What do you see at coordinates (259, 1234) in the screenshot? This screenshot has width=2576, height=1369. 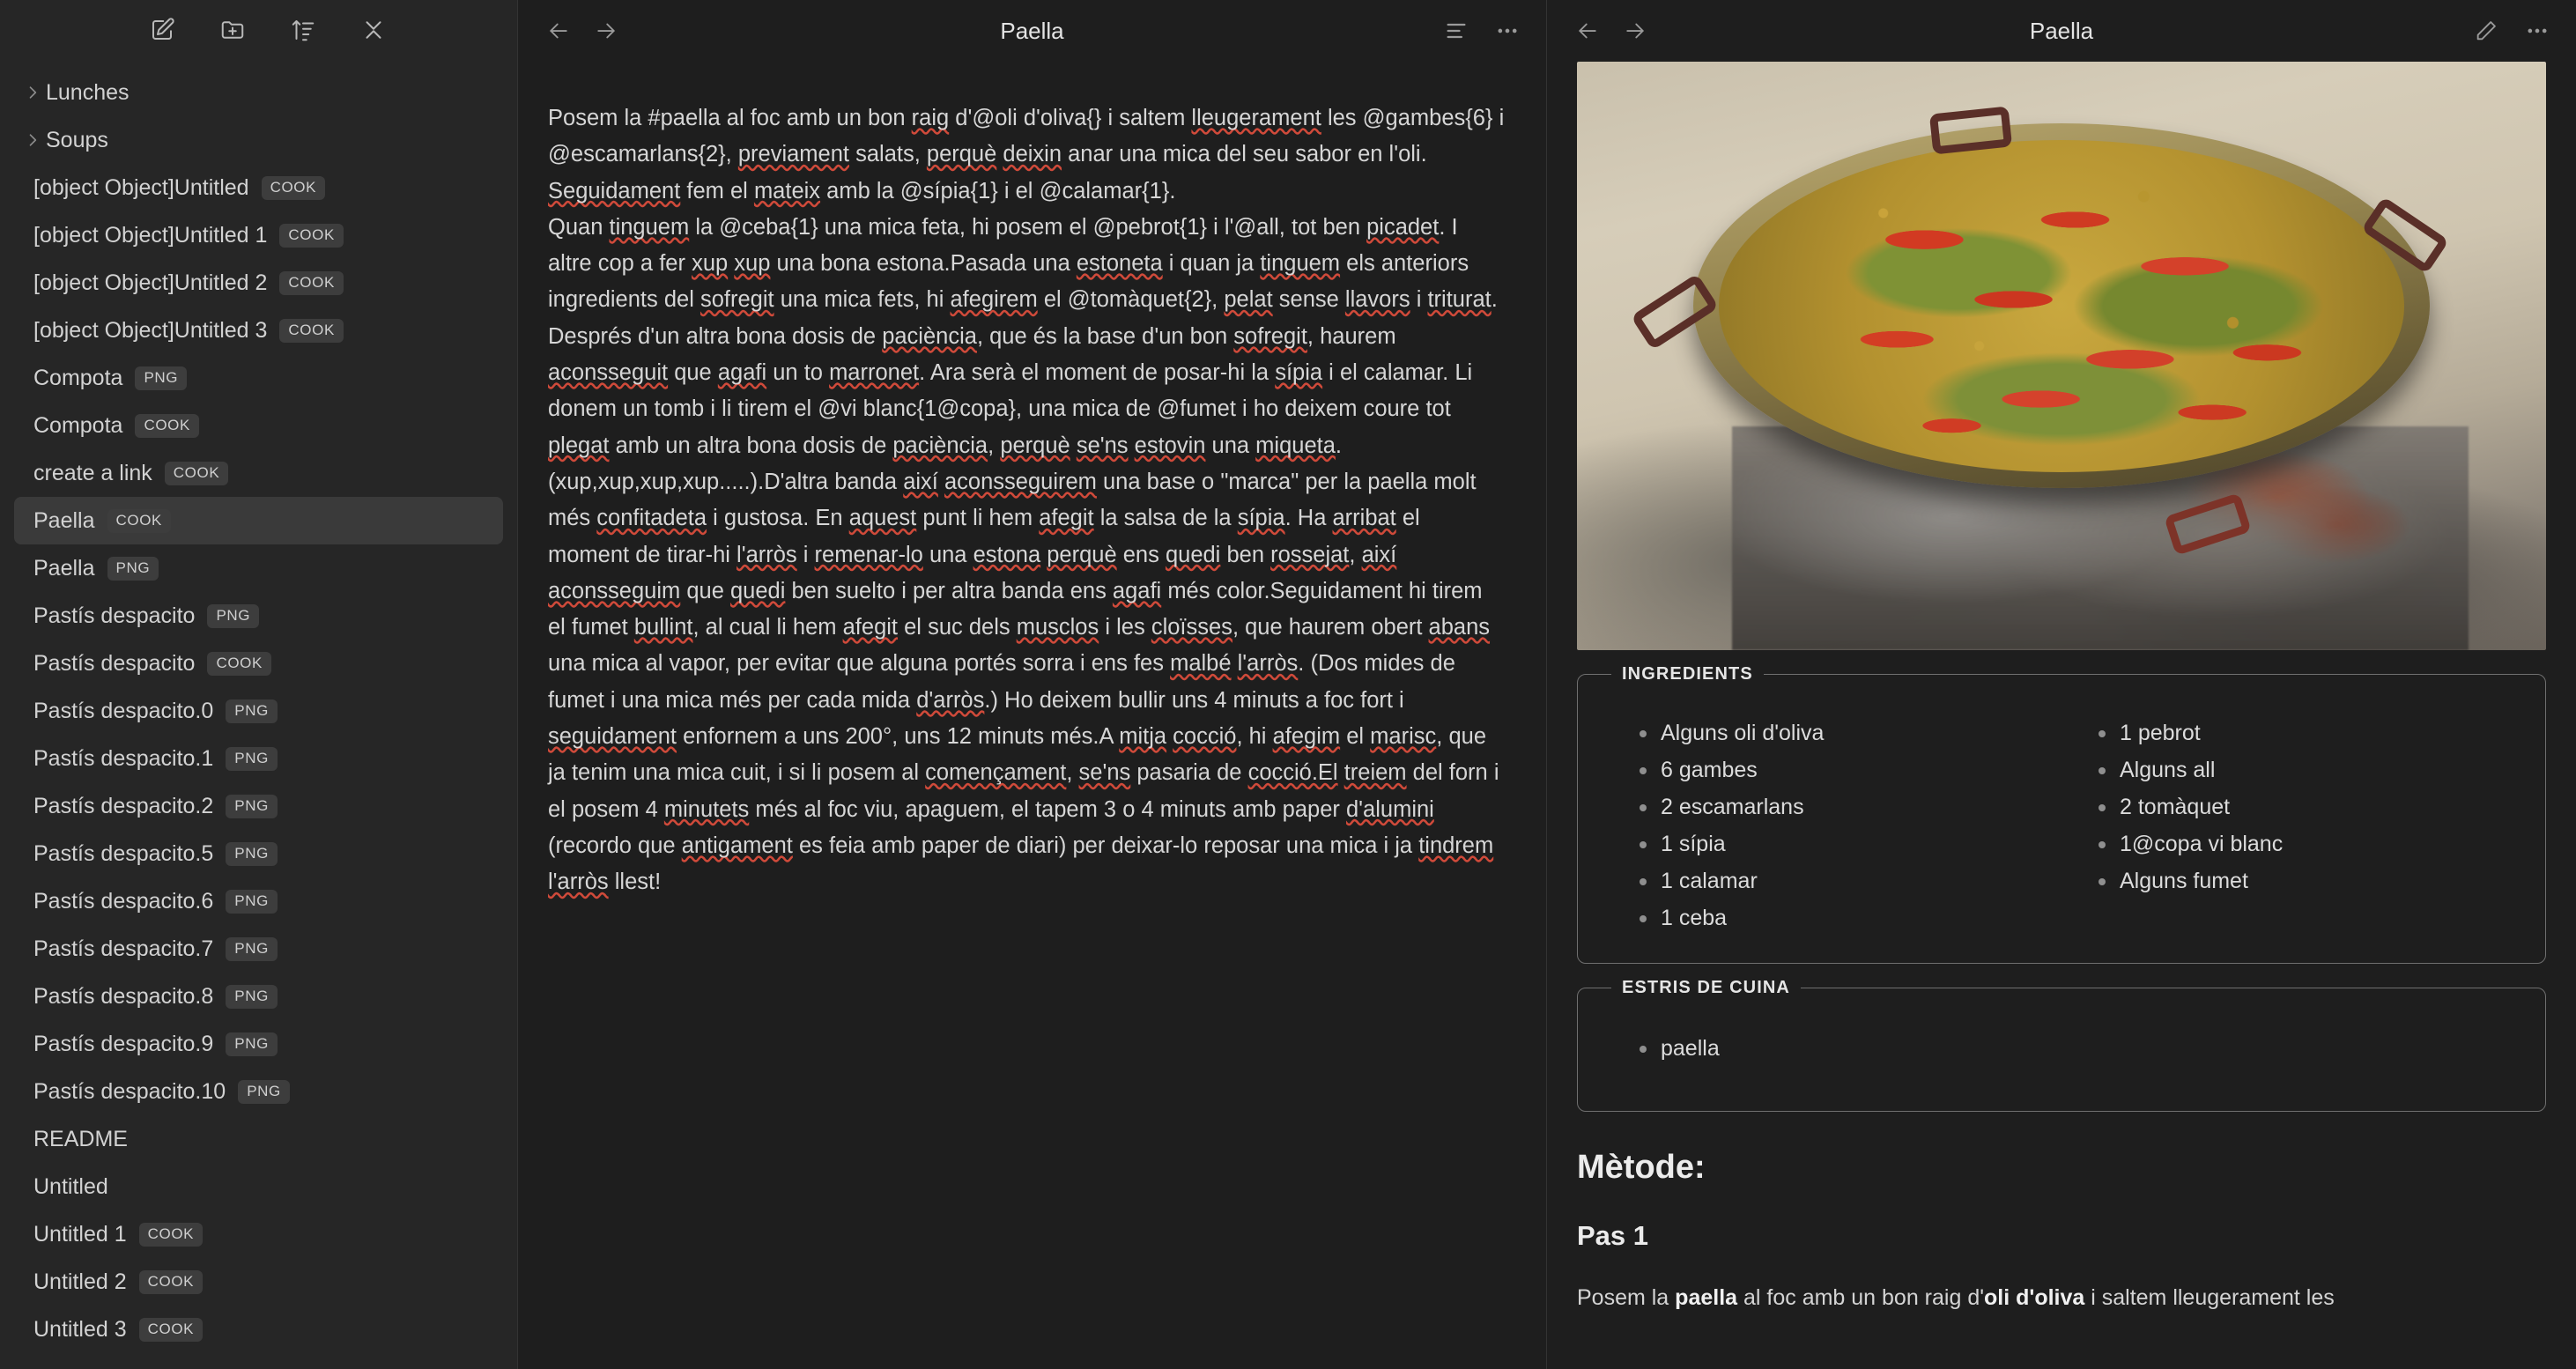 I see `sidebar-note-row: Untitled 1 COOK` at bounding box center [259, 1234].